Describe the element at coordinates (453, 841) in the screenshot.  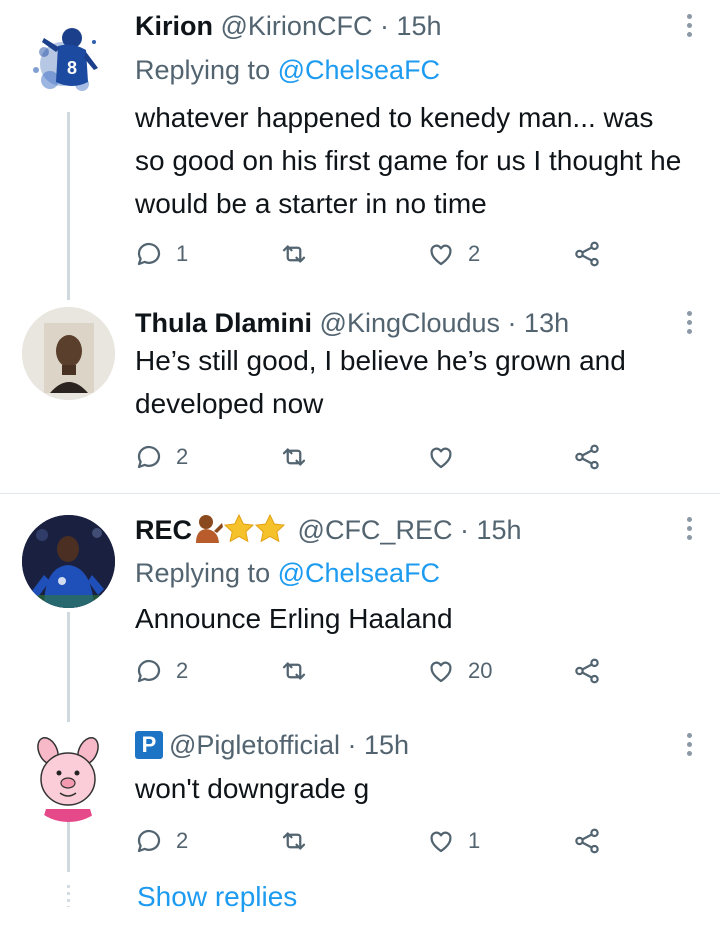
I see `like-button: 1` at that location.